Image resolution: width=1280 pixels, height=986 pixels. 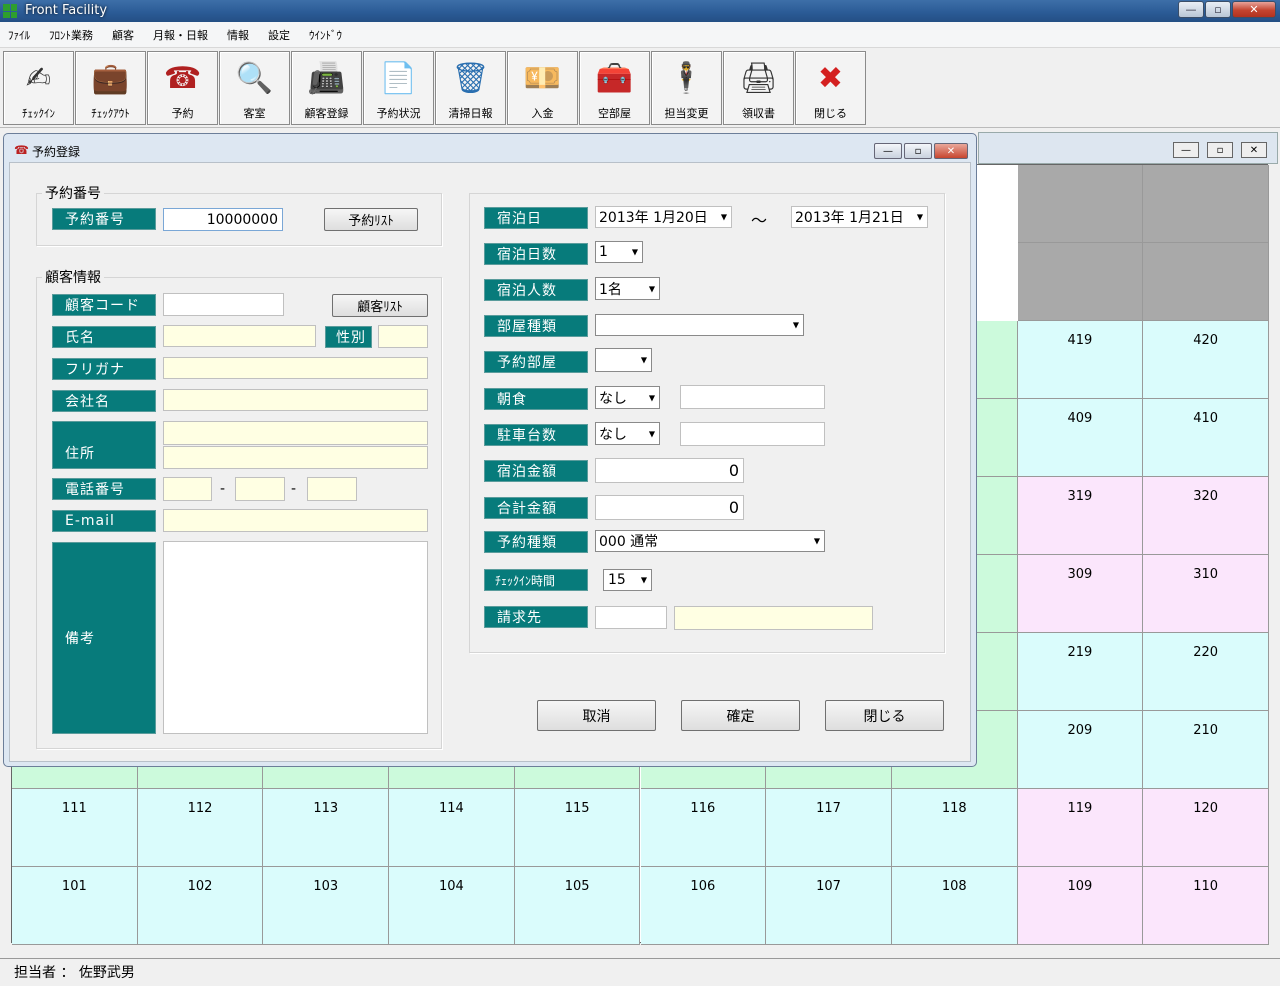 I want to click on parking-note-input, so click(x=752, y=434).